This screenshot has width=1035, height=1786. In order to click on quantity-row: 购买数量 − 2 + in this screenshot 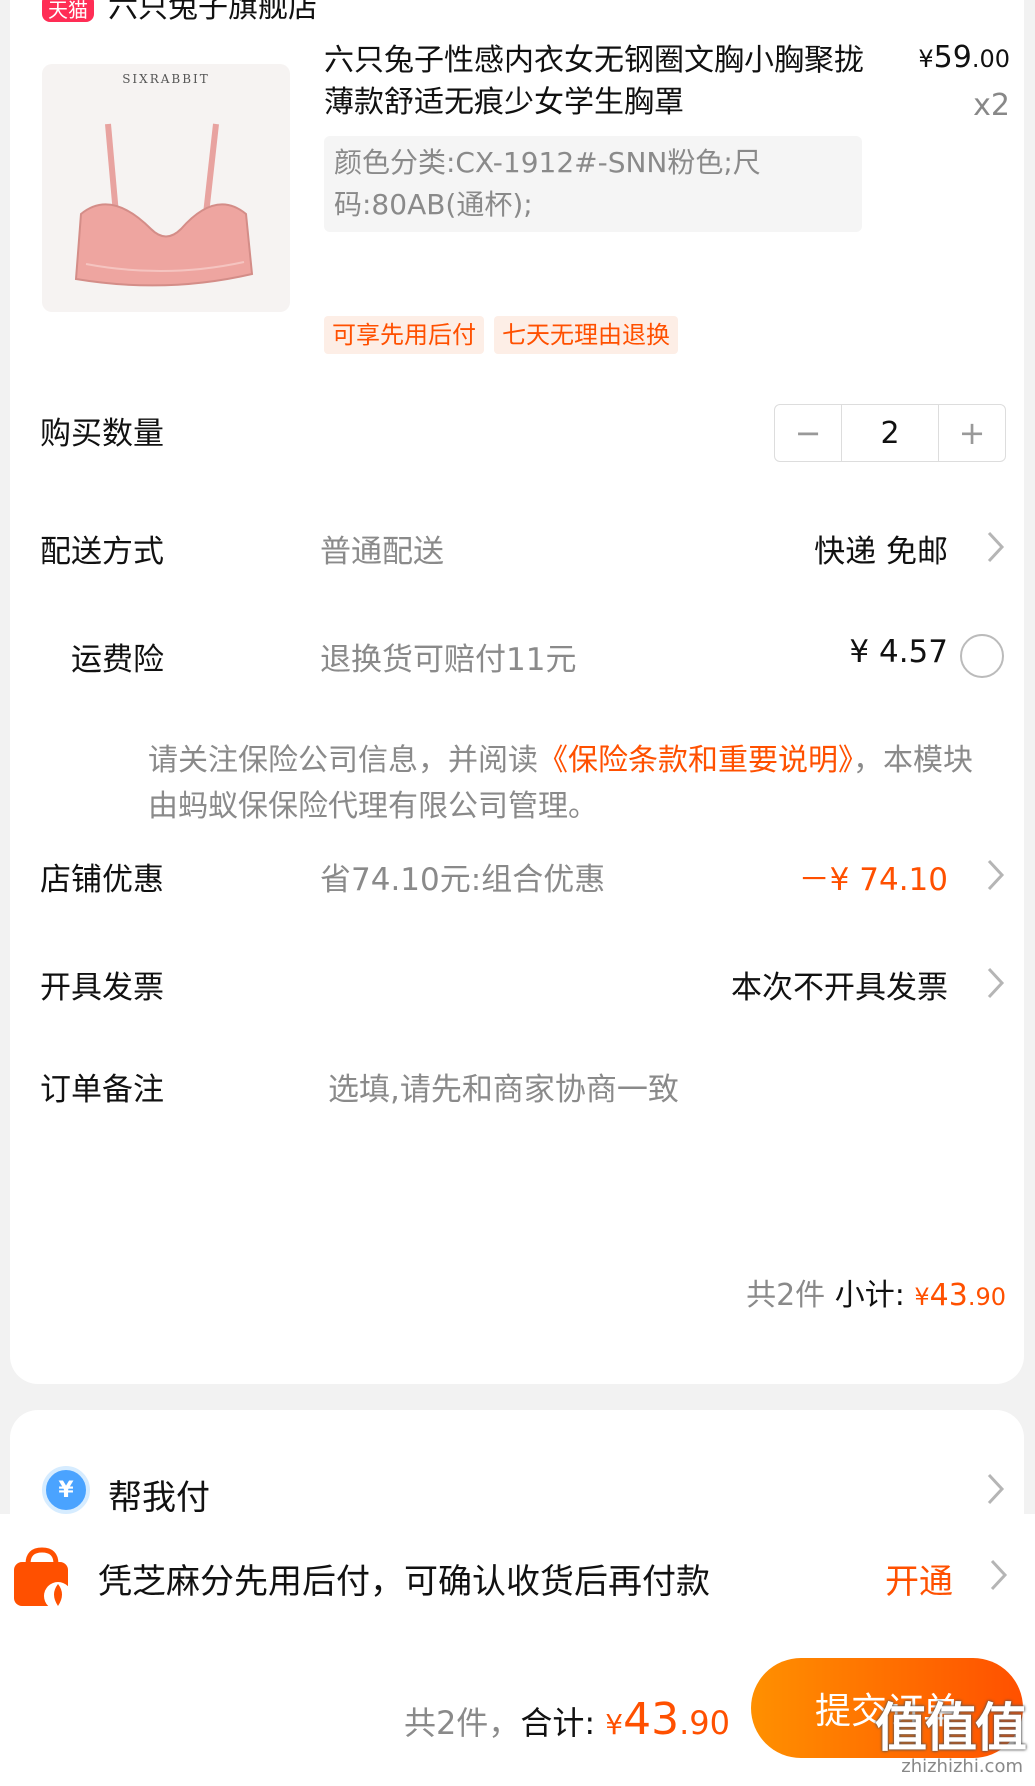, I will do `click(517, 433)`.